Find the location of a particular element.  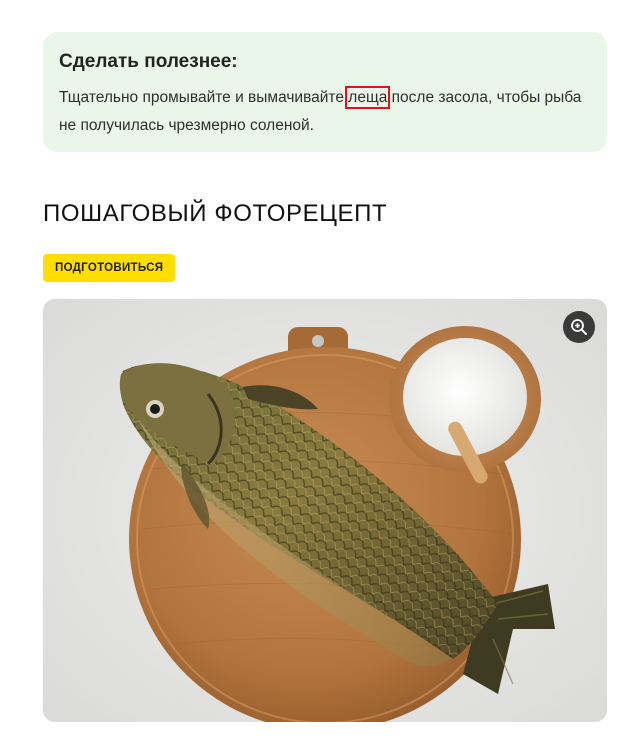

prepare-button: ПОДГОТОВИТЬСЯ is located at coordinates (109, 268).